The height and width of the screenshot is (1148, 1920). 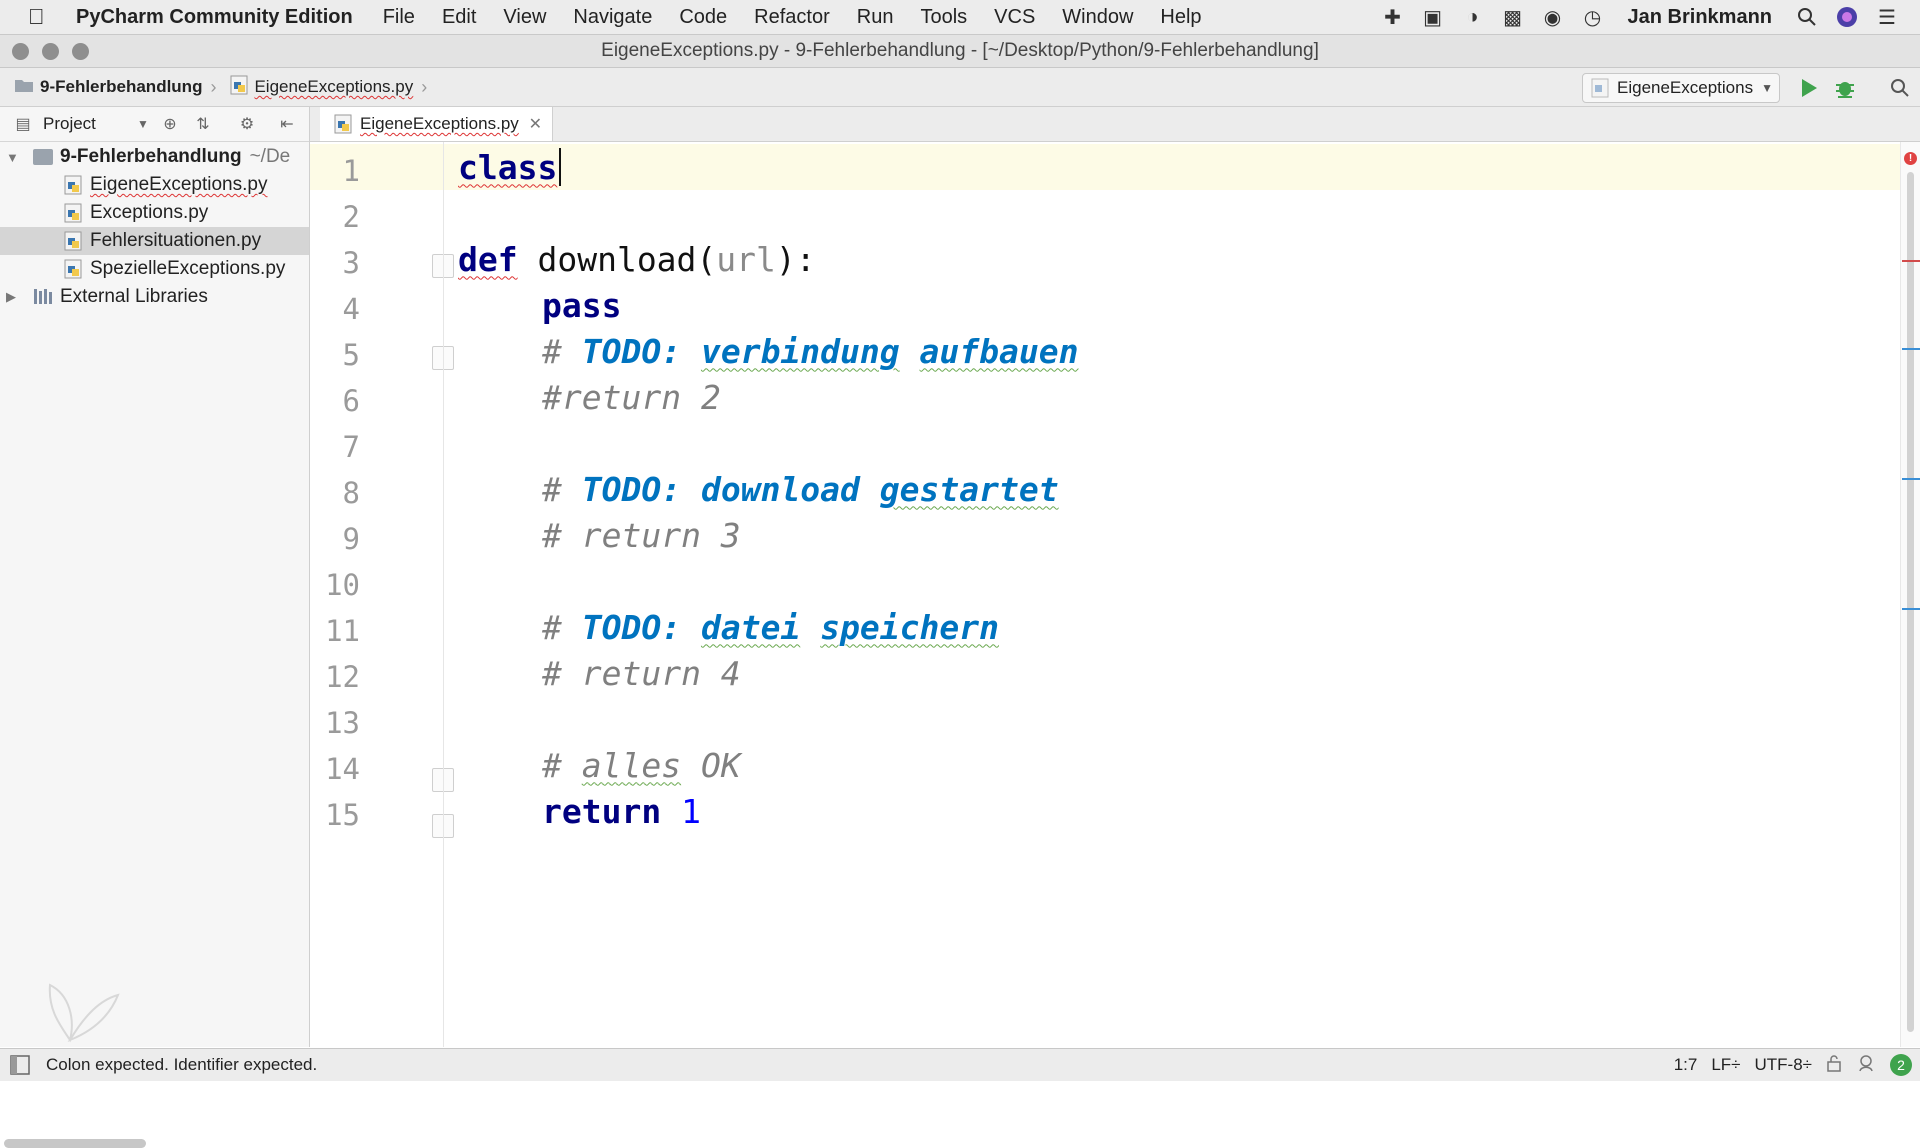 I want to click on menu-refactor: Refactor, so click(x=792, y=17).